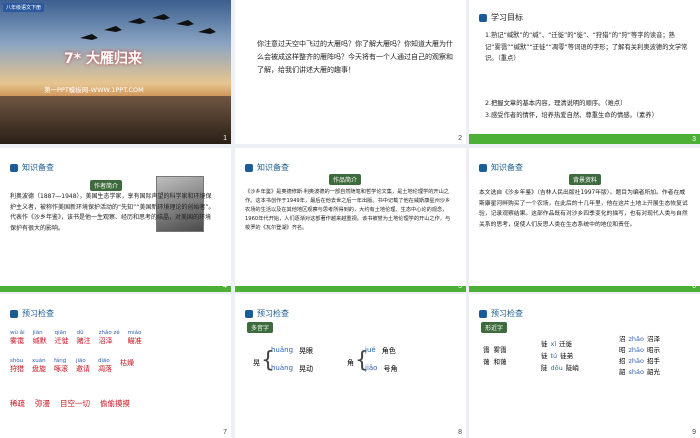 The width and height of the screenshot is (700, 438). Describe the element at coordinates (507, 17) in the screenshot. I see `heading-text: 学习目标` at that location.